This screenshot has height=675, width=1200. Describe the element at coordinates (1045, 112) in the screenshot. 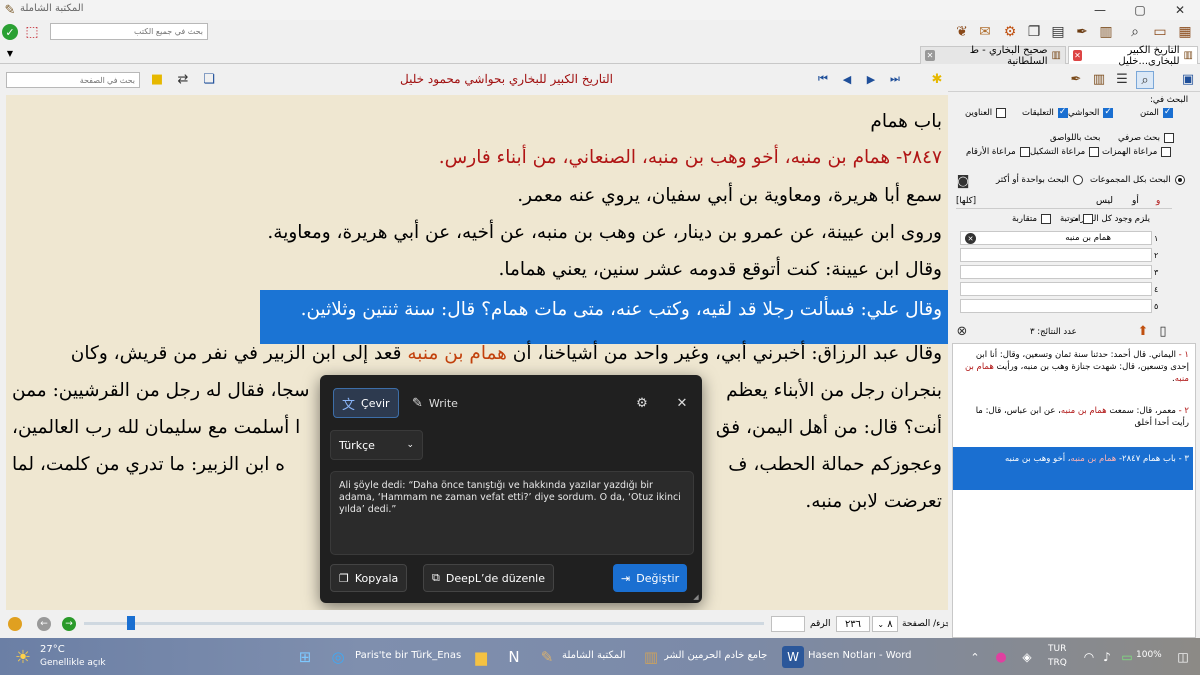

I see `option-comments: التعليقات` at that location.